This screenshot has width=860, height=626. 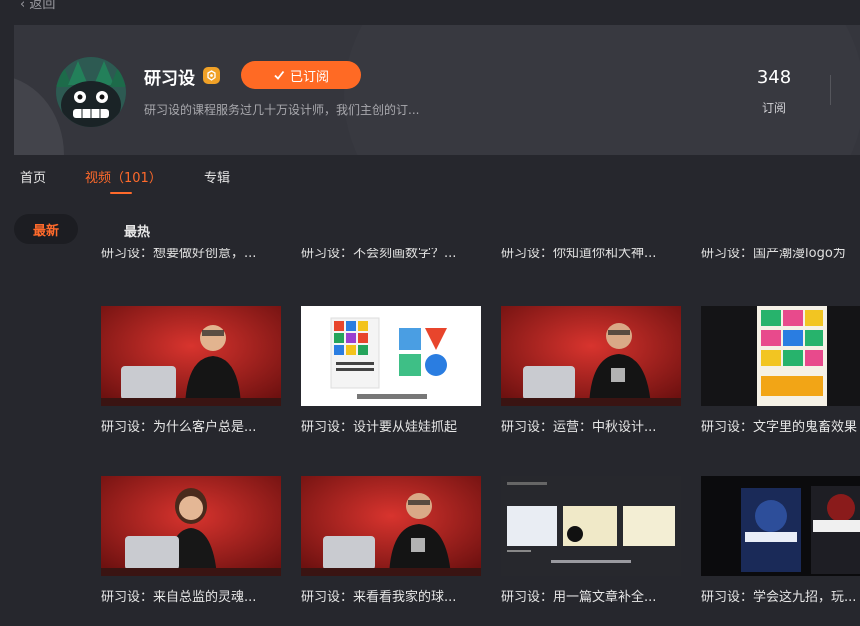 I want to click on active-tab-indicator, so click(x=121, y=193).